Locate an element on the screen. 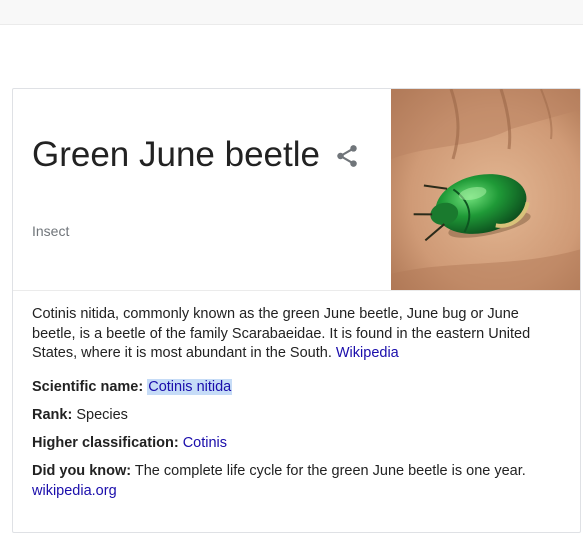  share-icon is located at coordinates (347, 156).